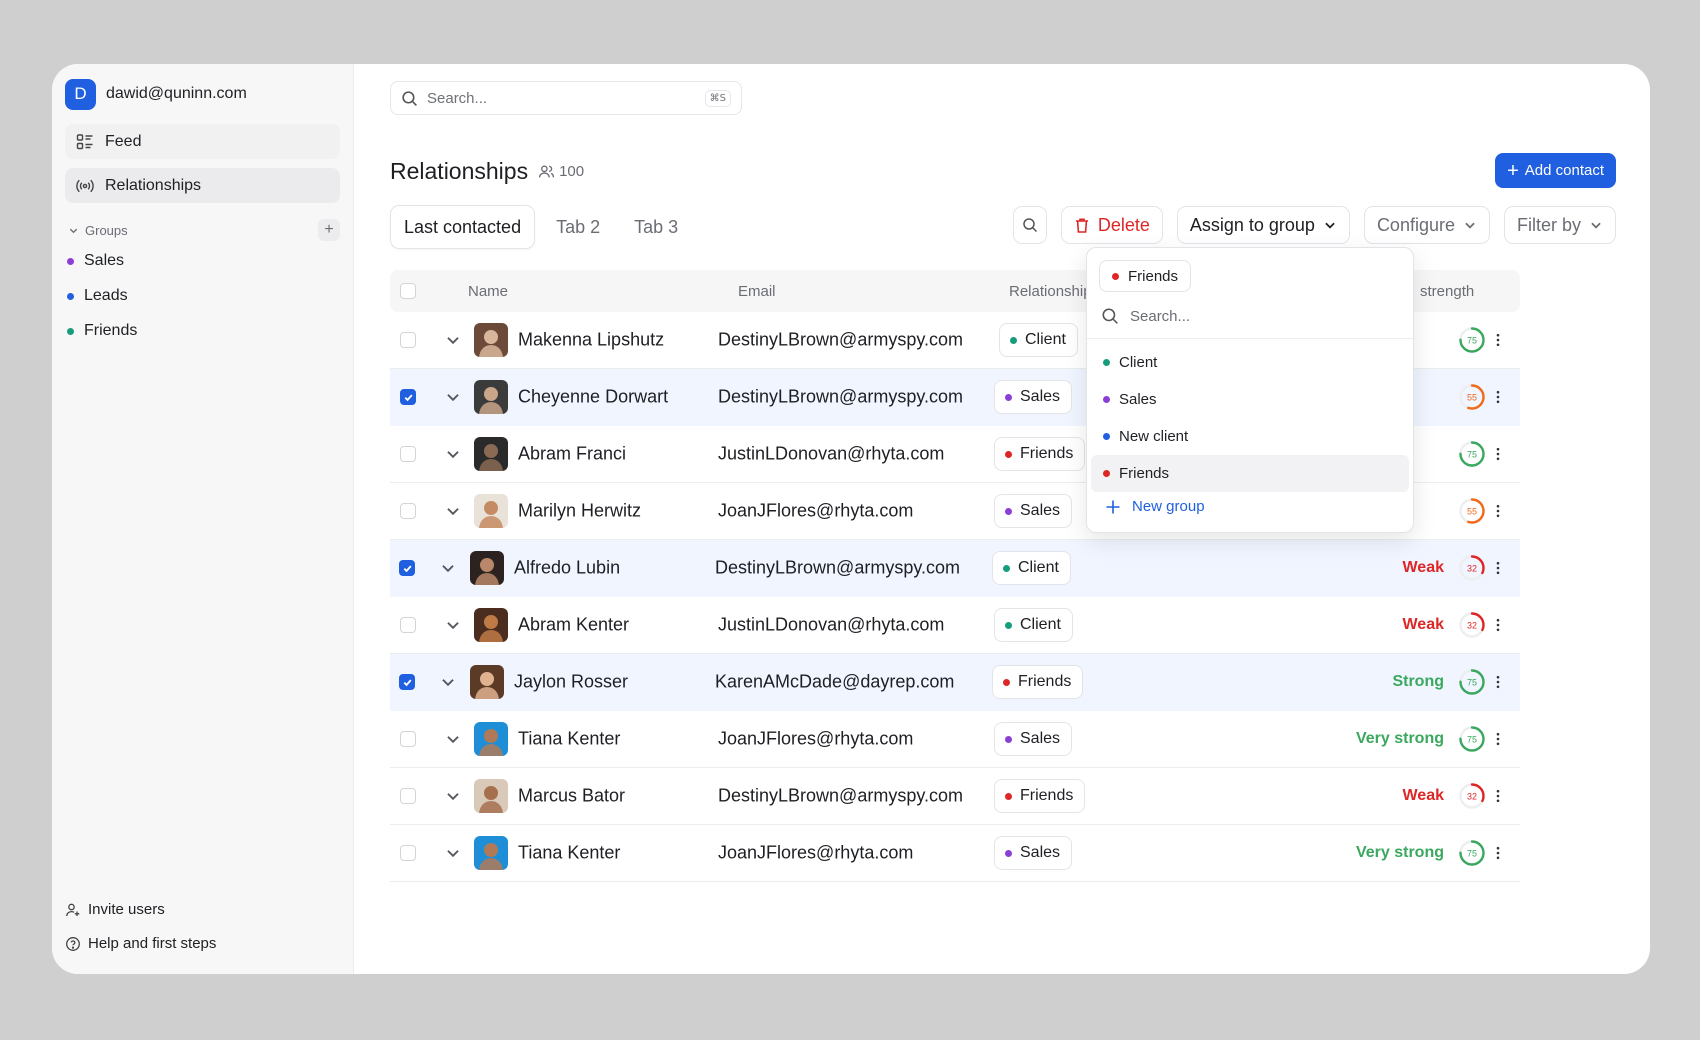  Describe the element at coordinates (1250, 473) in the screenshot. I see `group-option-friends: Friends` at that location.